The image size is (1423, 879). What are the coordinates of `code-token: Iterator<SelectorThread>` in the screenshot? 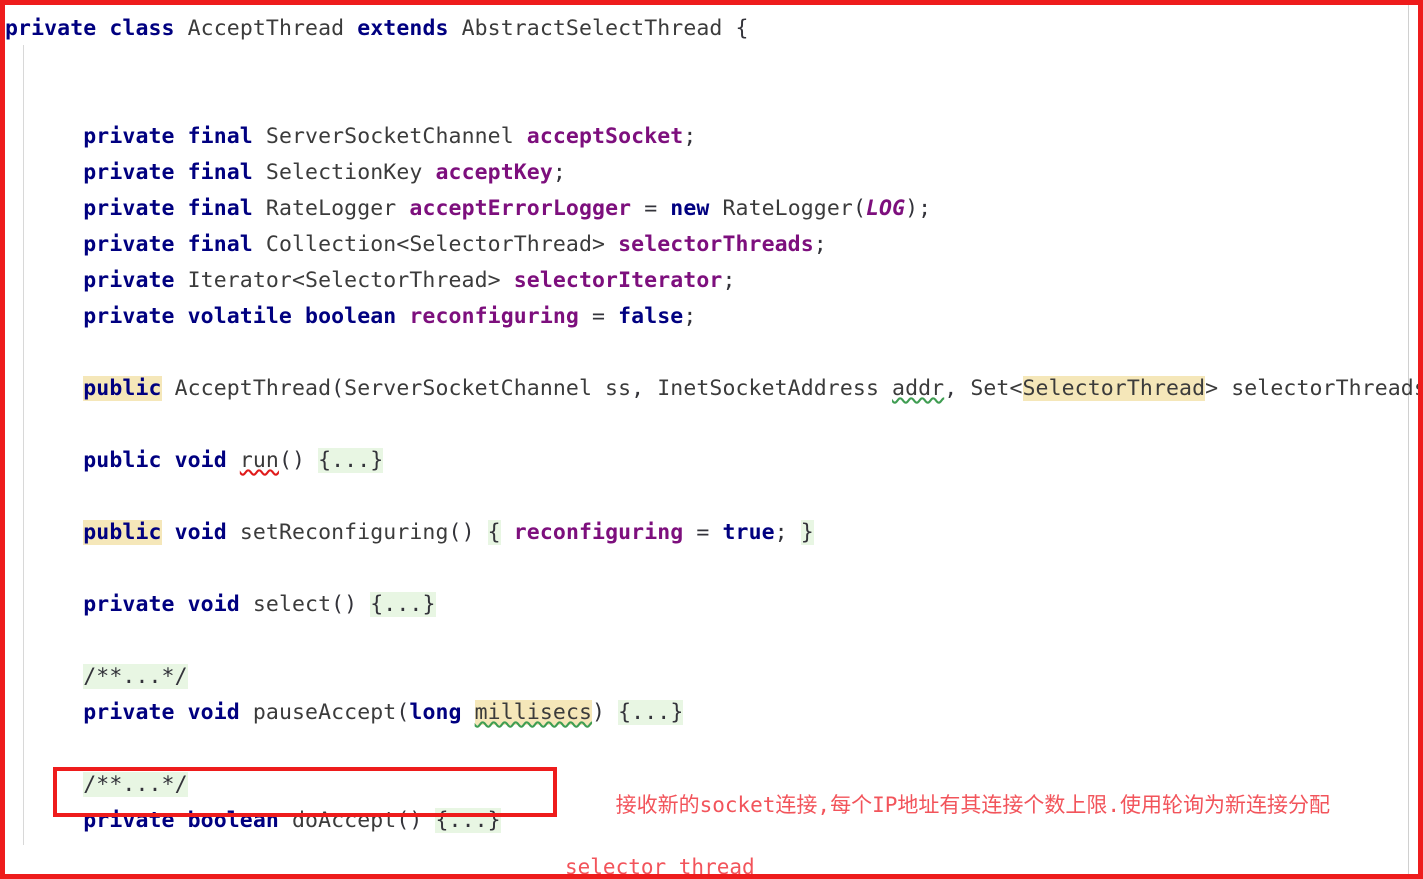 It's located at (344, 280).